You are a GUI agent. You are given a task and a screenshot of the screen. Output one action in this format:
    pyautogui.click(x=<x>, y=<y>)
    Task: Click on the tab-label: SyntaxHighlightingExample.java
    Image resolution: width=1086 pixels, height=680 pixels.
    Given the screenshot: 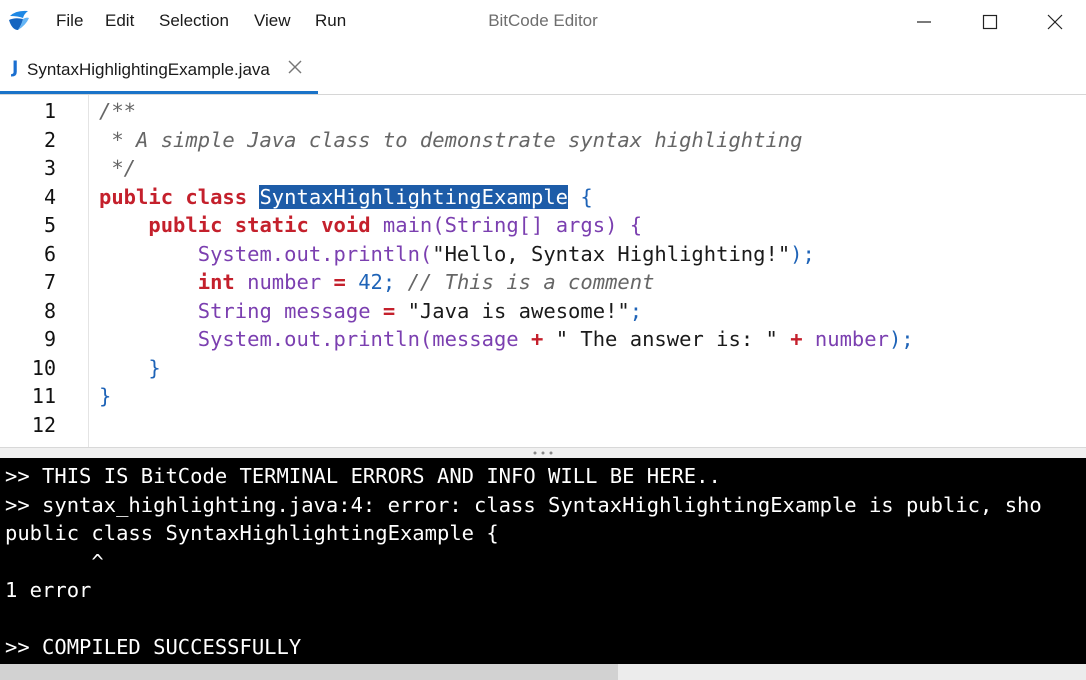 What is the action you would take?
    pyautogui.click(x=148, y=69)
    